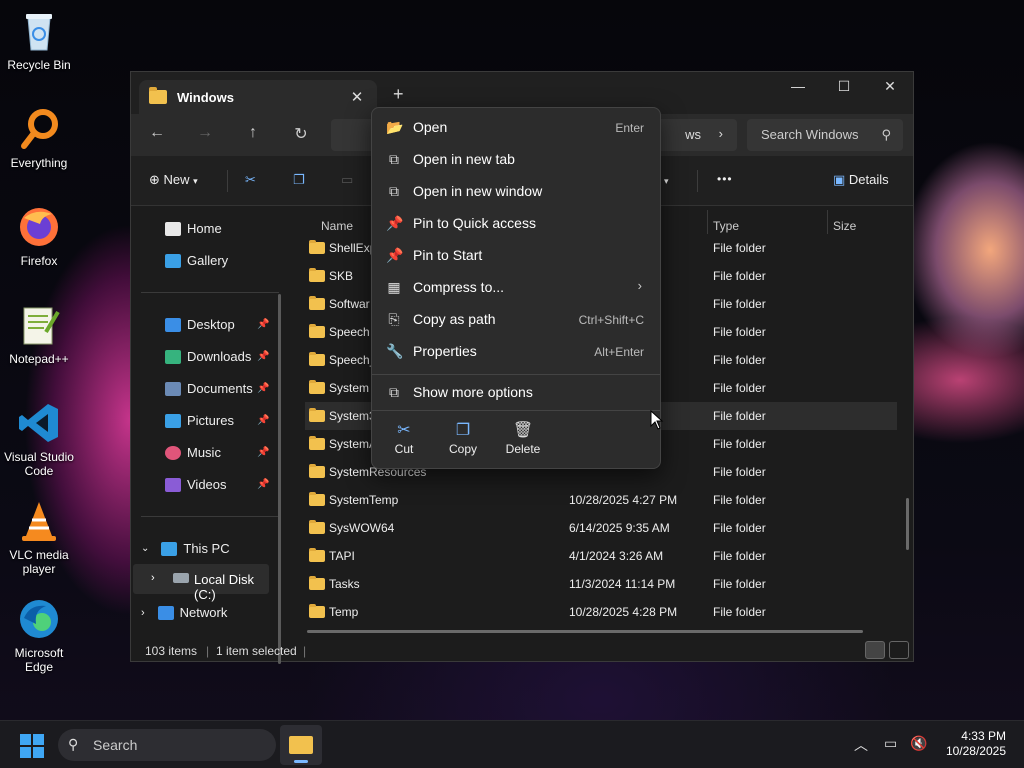 This screenshot has height=768, width=1024. I want to click on chevron-down-icon: ⌄, so click(145, 548).